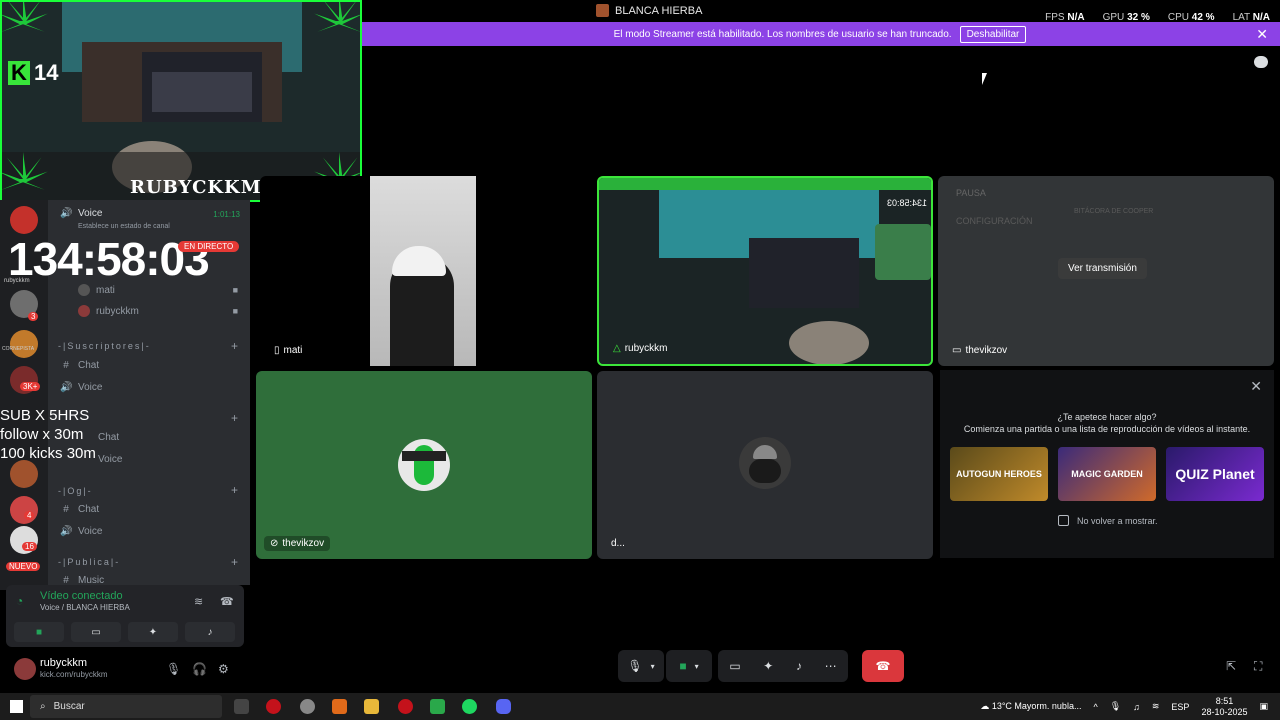  Describe the element at coordinates (96, 632) in the screenshot. I see `screen-share-button: ▭` at that location.